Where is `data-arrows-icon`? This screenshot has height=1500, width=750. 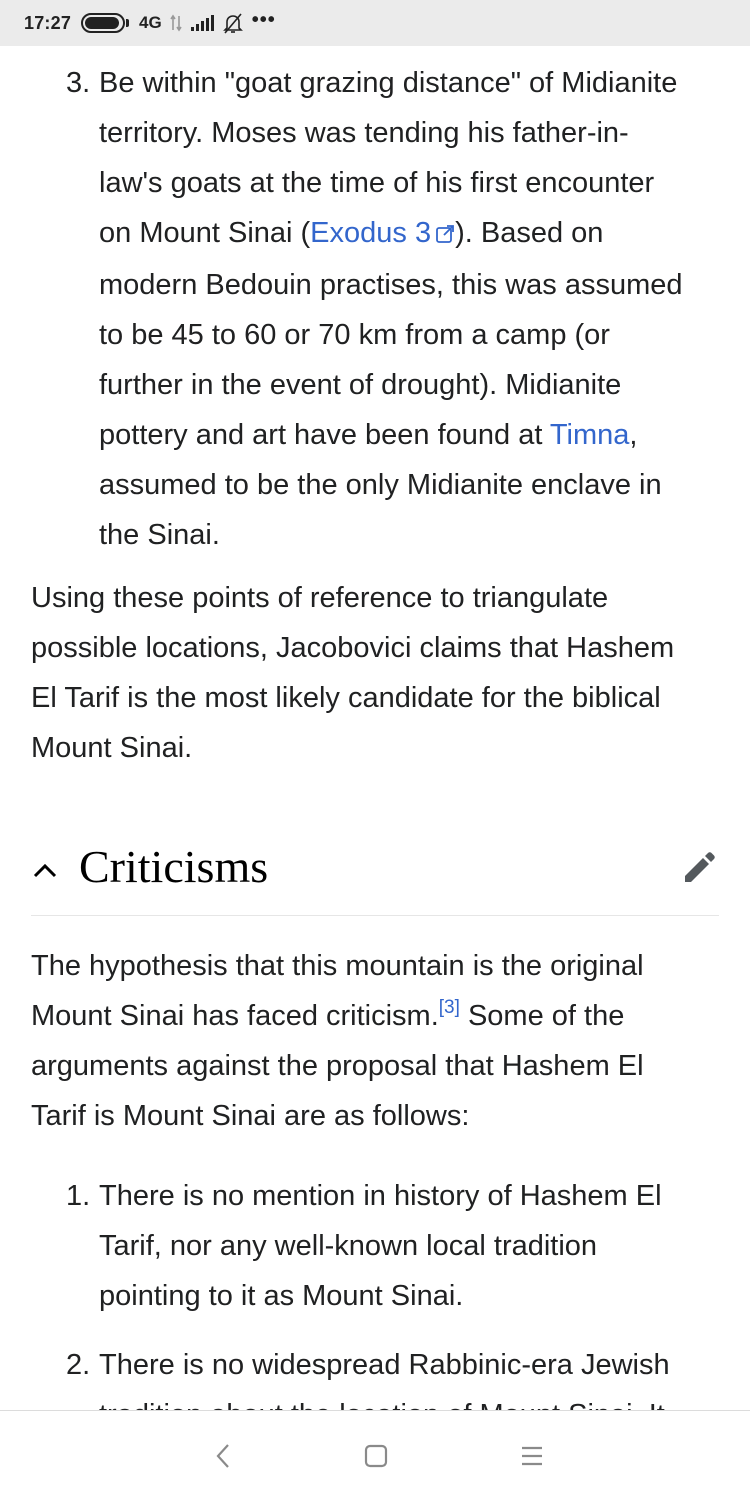
data-arrows-icon is located at coordinates (176, 23).